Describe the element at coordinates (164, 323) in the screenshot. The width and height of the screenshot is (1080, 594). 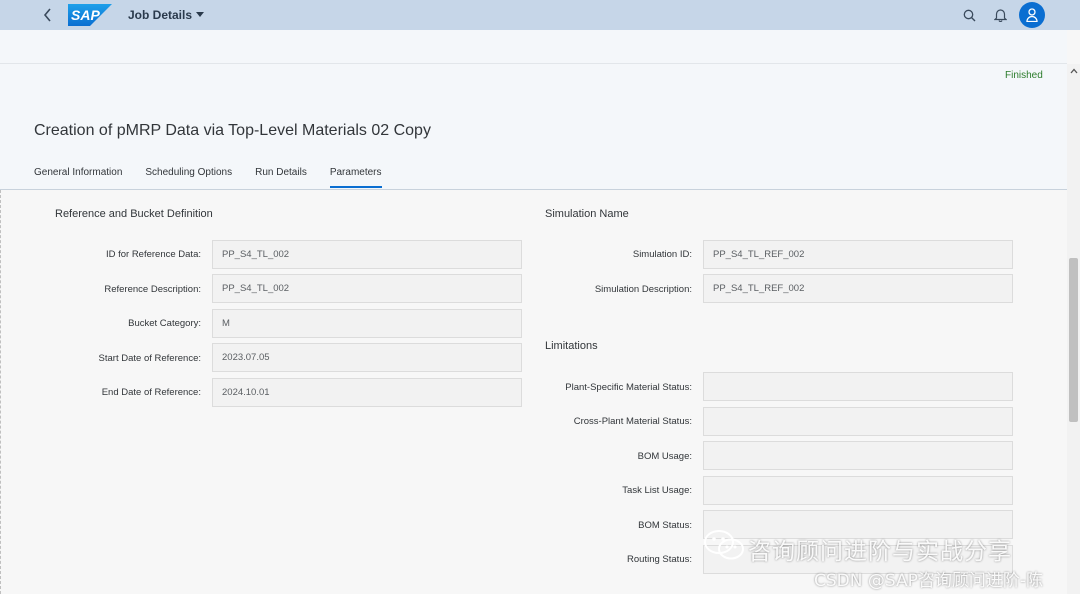
I see `field-label-bucket-category: Bucket Category:` at that location.